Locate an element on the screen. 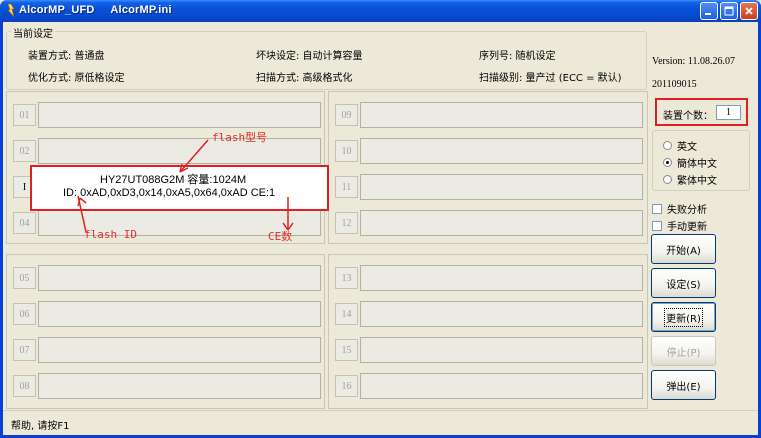  arrow-to-model is located at coordinates (194, 156).